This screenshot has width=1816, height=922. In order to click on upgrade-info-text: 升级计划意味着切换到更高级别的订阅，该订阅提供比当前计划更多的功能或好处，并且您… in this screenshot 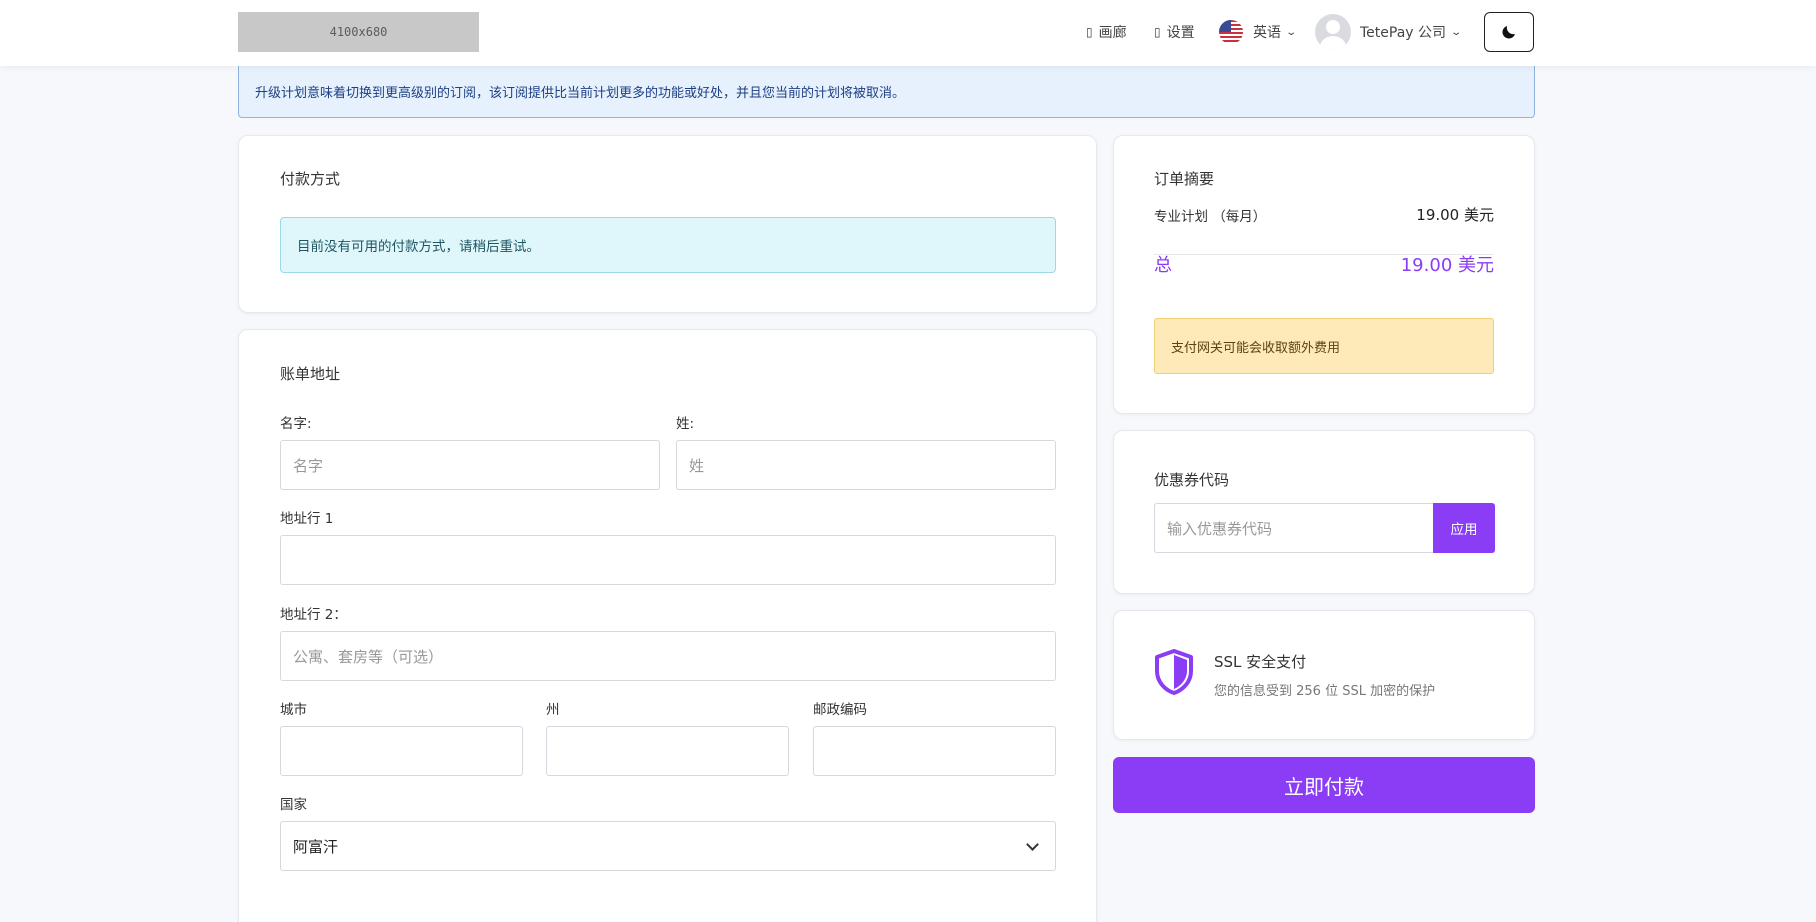, I will do `click(580, 93)`.